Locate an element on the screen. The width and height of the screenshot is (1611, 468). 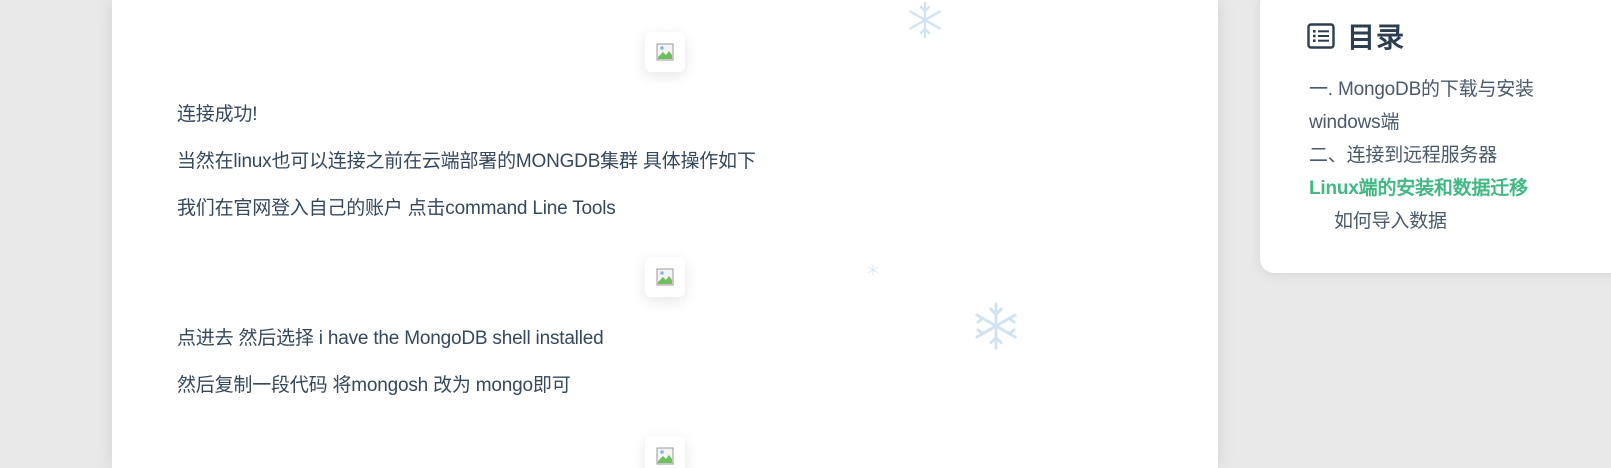
toc-title: 目录 is located at coordinates (1376, 37).